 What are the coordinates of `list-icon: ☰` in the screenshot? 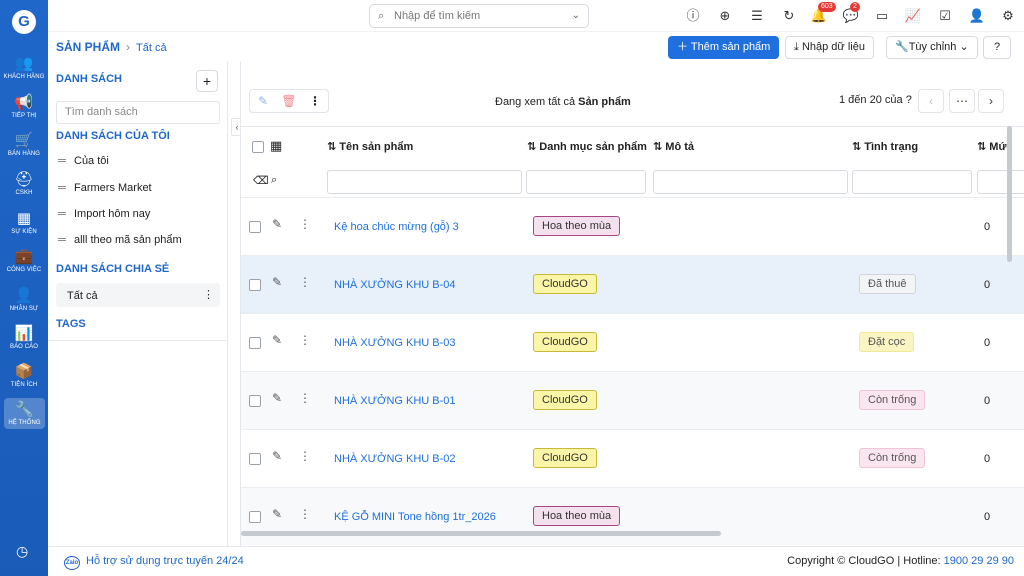 It's located at (757, 16).